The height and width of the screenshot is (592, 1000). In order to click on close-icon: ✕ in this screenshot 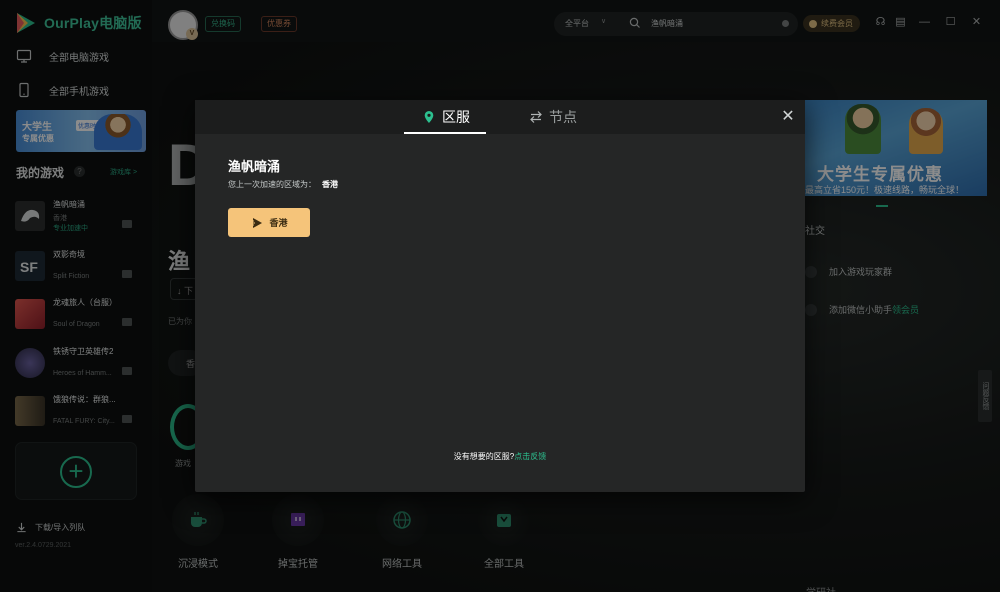, I will do `click(788, 117)`.